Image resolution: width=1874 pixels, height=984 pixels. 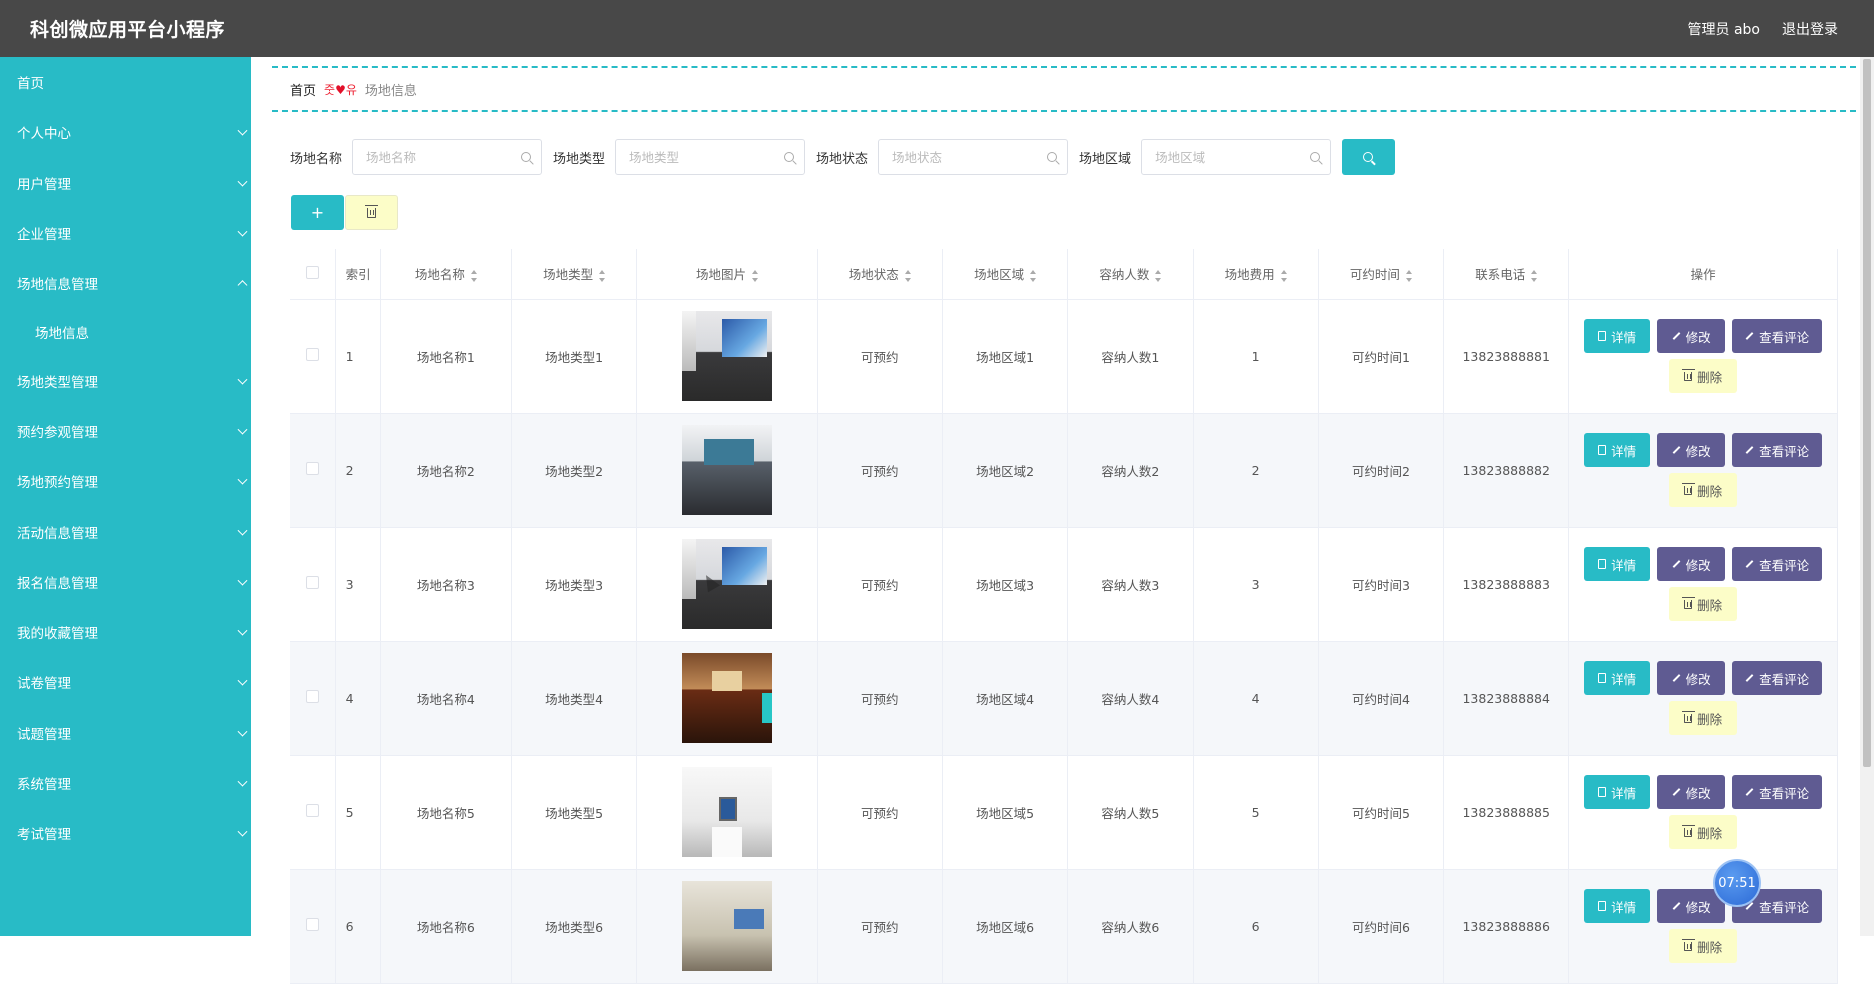 What do you see at coordinates (1867, 413) in the screenshot?
I see `scrollbar-thumb` at bounding box center [1867, 413].